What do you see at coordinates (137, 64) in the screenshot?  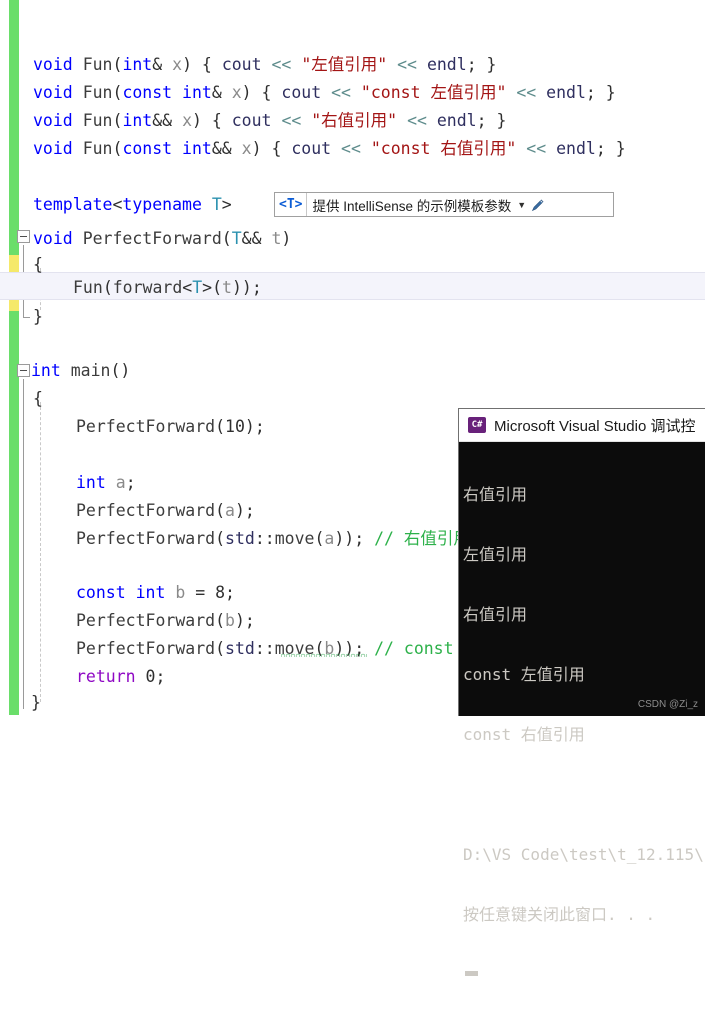 I see `token-keyword-int: int` at bounding box center [137, 64].